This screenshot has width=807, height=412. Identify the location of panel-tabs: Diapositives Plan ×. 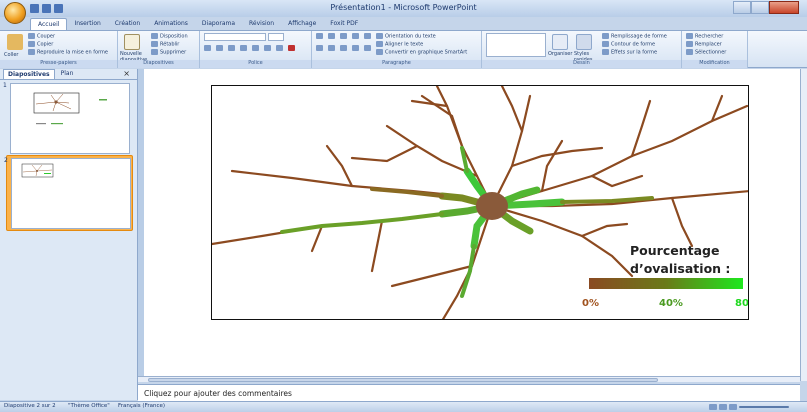
(68, 74).